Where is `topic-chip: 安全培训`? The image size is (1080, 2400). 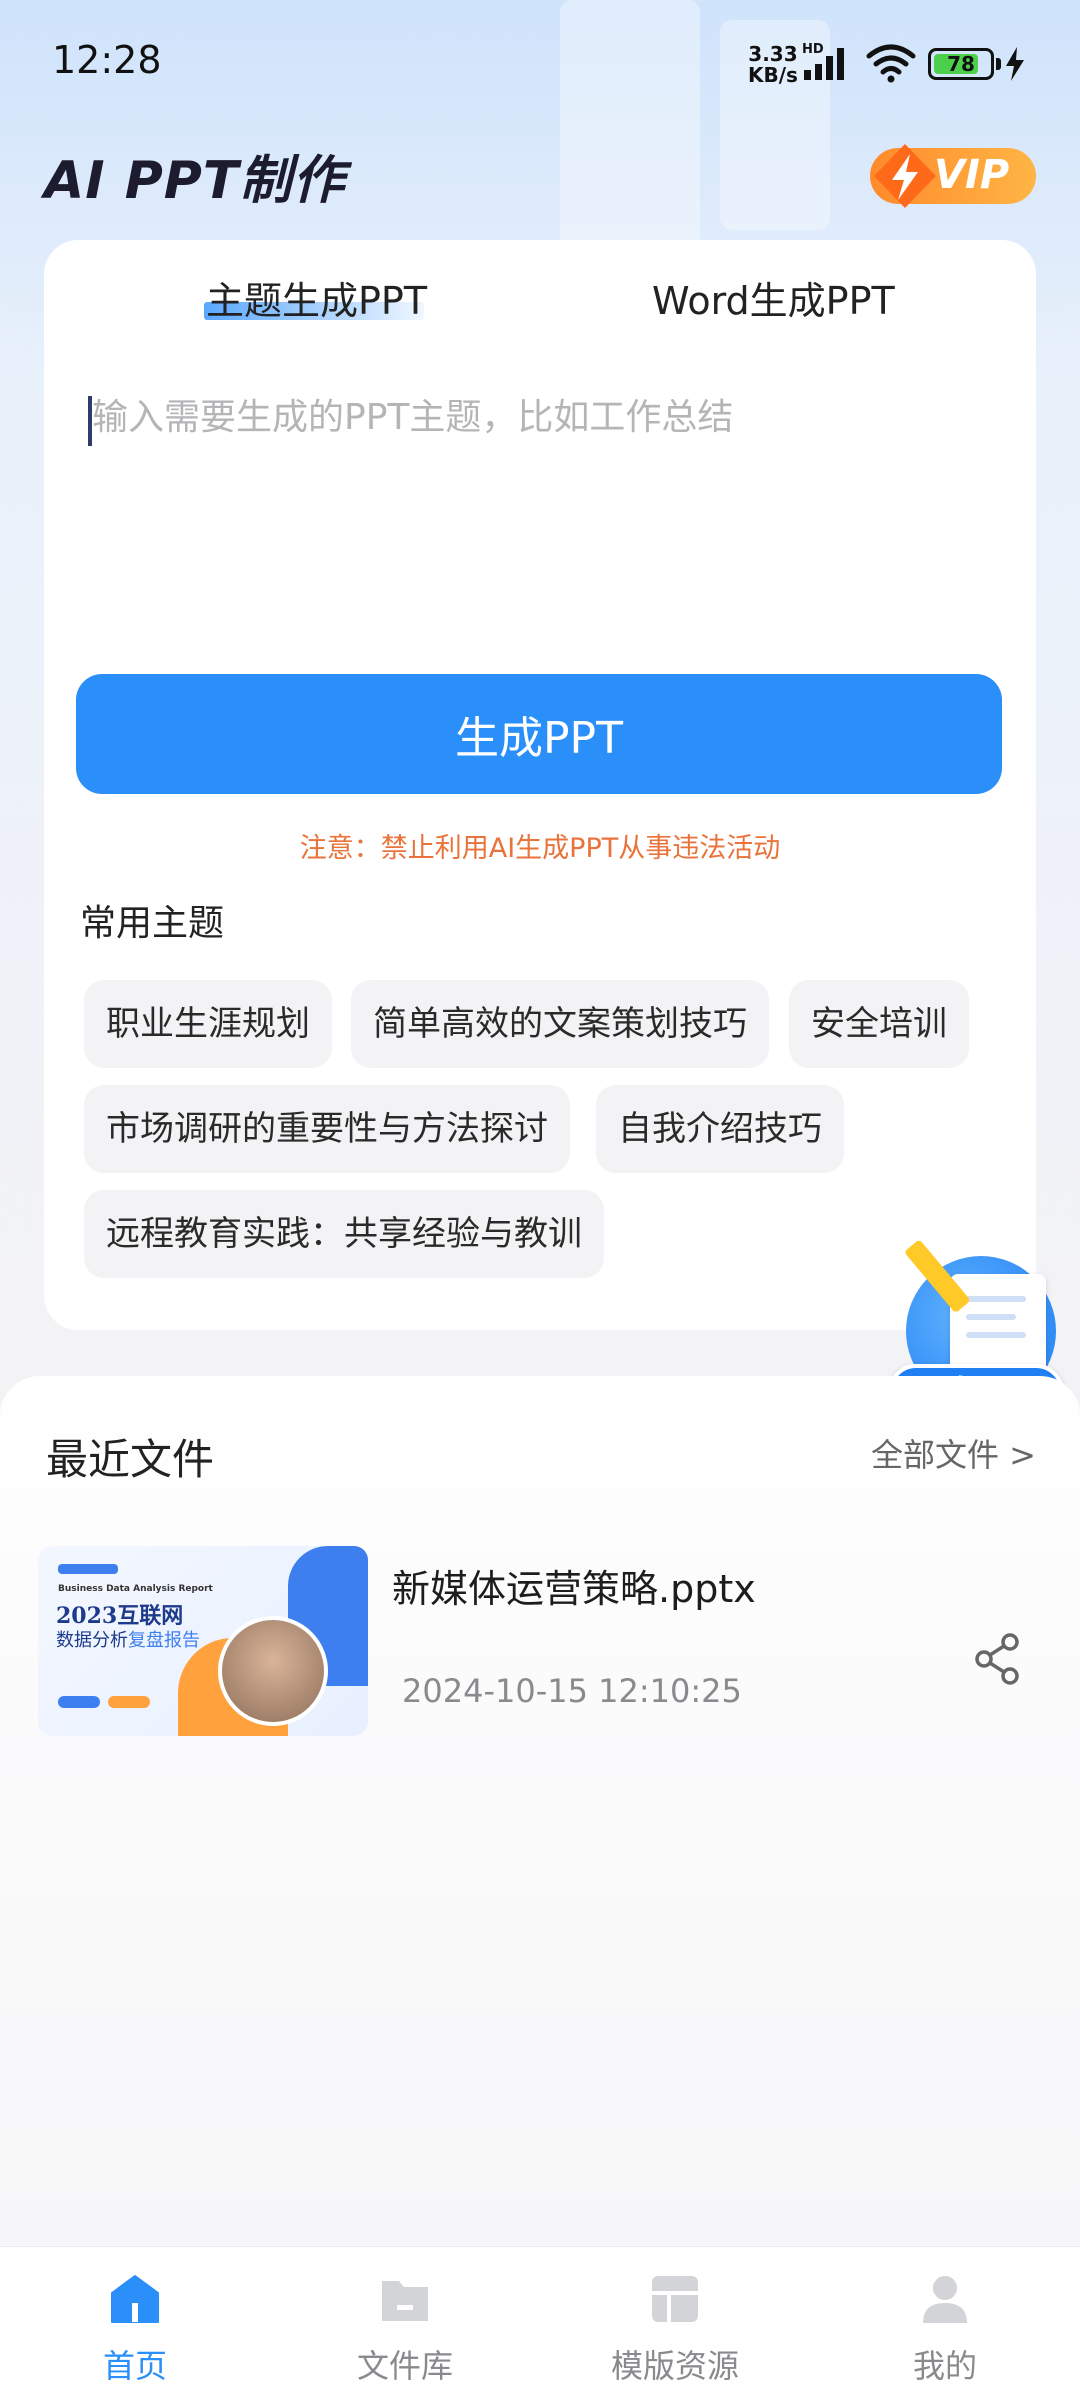 topic-chip: 安全培训 is located at coordinates (879, 1024).